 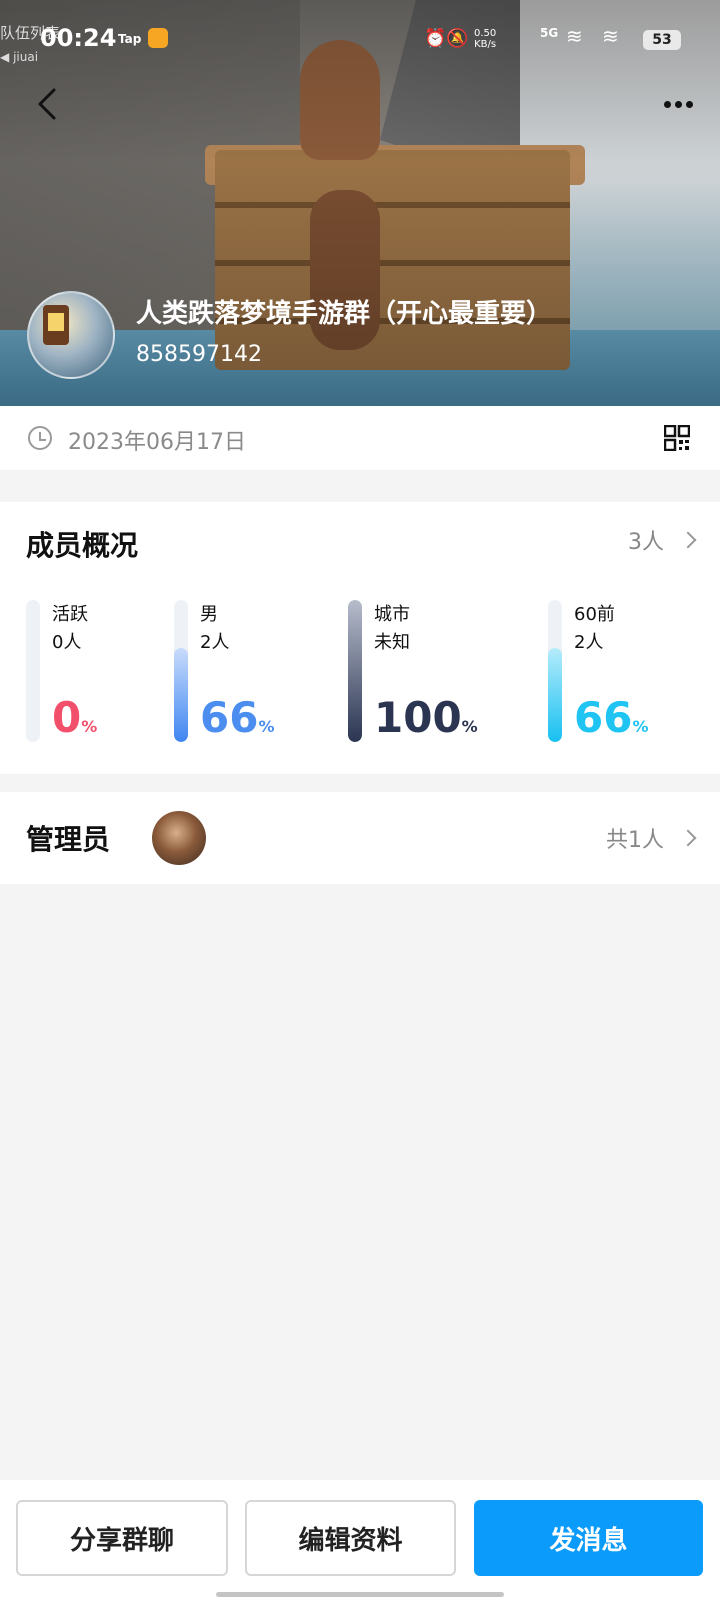 What do you see at coordinates (360, 838) in the screenshot?
I see `admin-row: 管理员 共1人` at bounding box center [360, 838].